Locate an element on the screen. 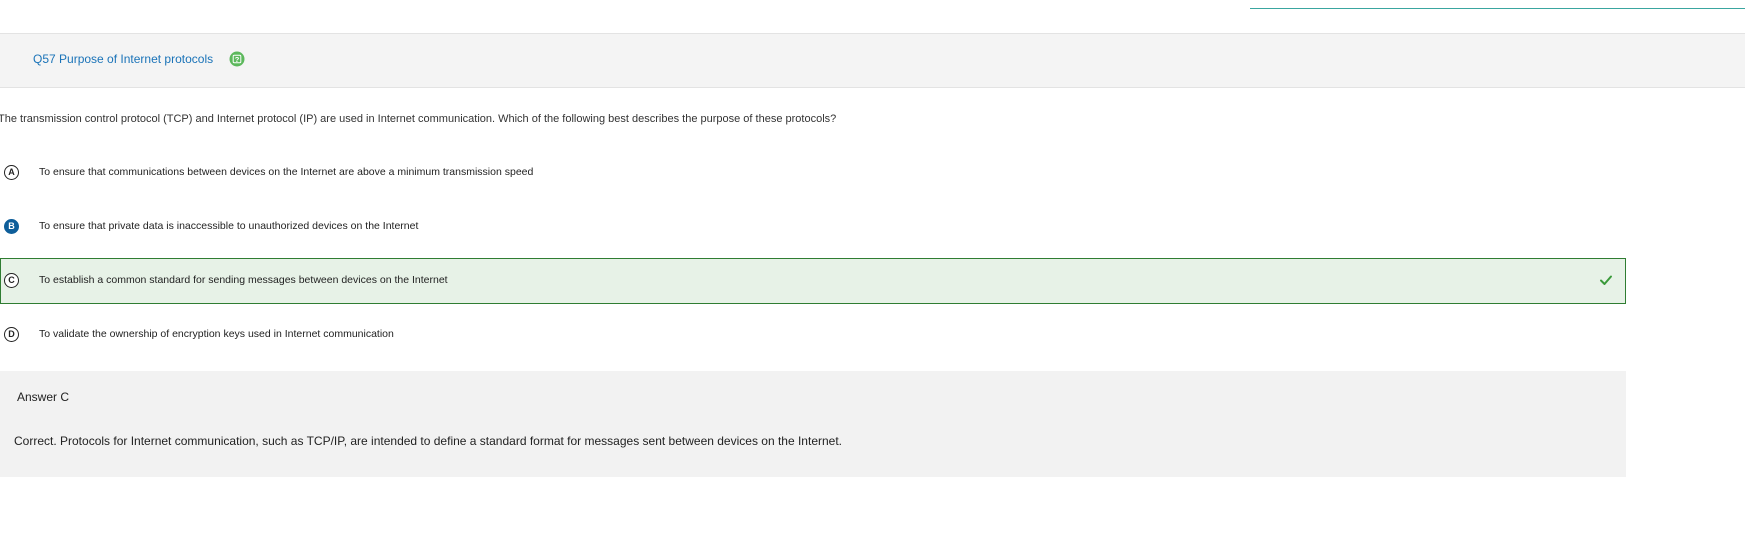  top-divider is located at coordinates (1497, 8).